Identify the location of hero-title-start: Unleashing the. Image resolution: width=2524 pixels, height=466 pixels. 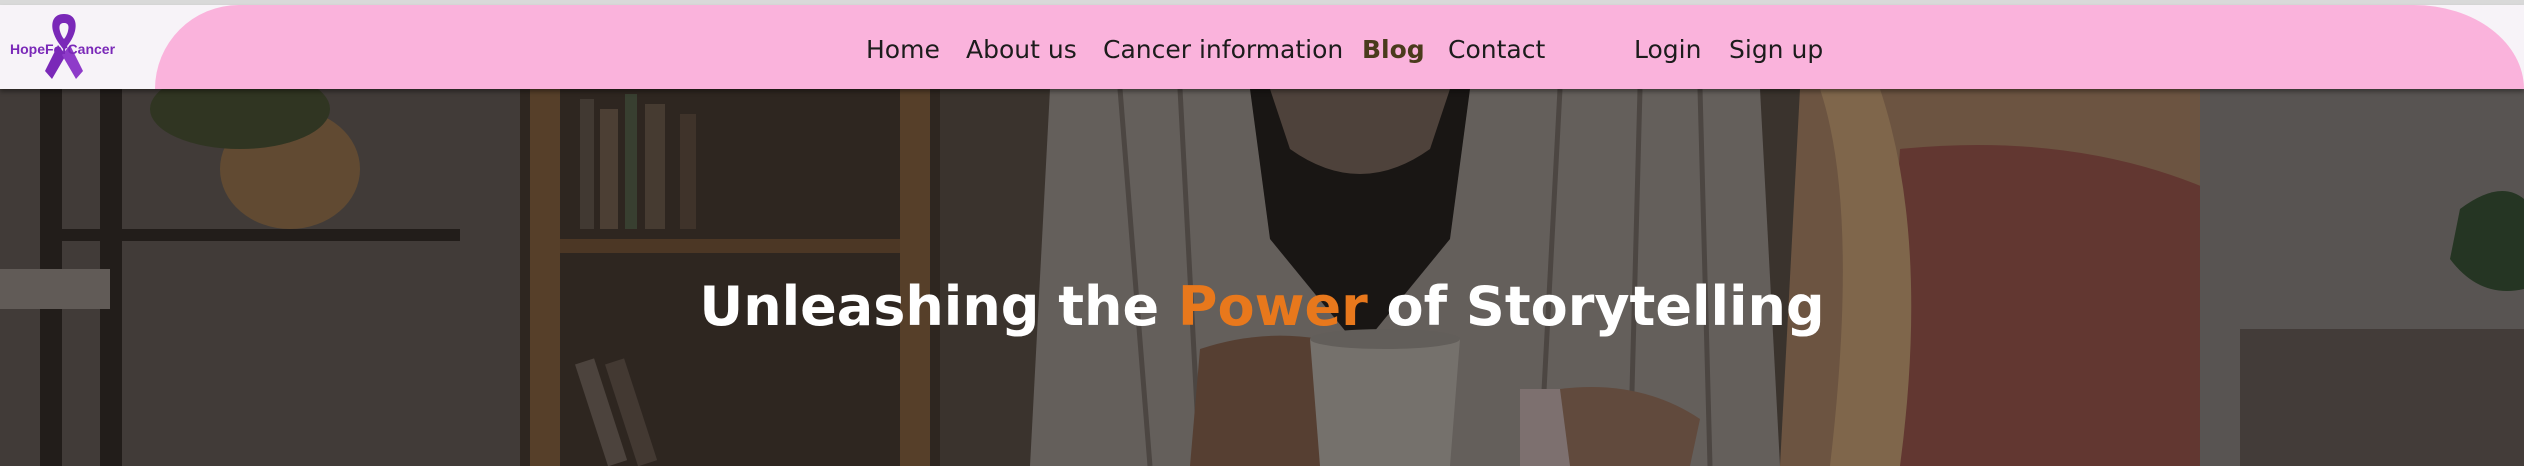
(938, 307).